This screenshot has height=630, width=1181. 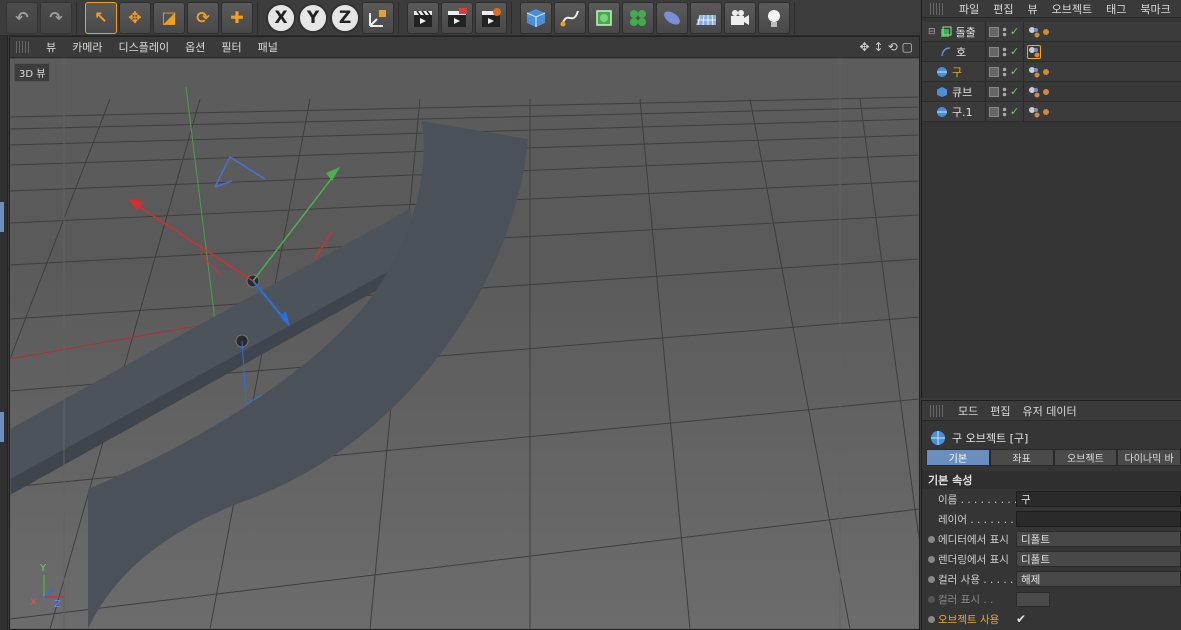 What do you see at coordinates (638, 17) in the screenshot?
I see `cloner-icon` at bounding box center [638, 17].